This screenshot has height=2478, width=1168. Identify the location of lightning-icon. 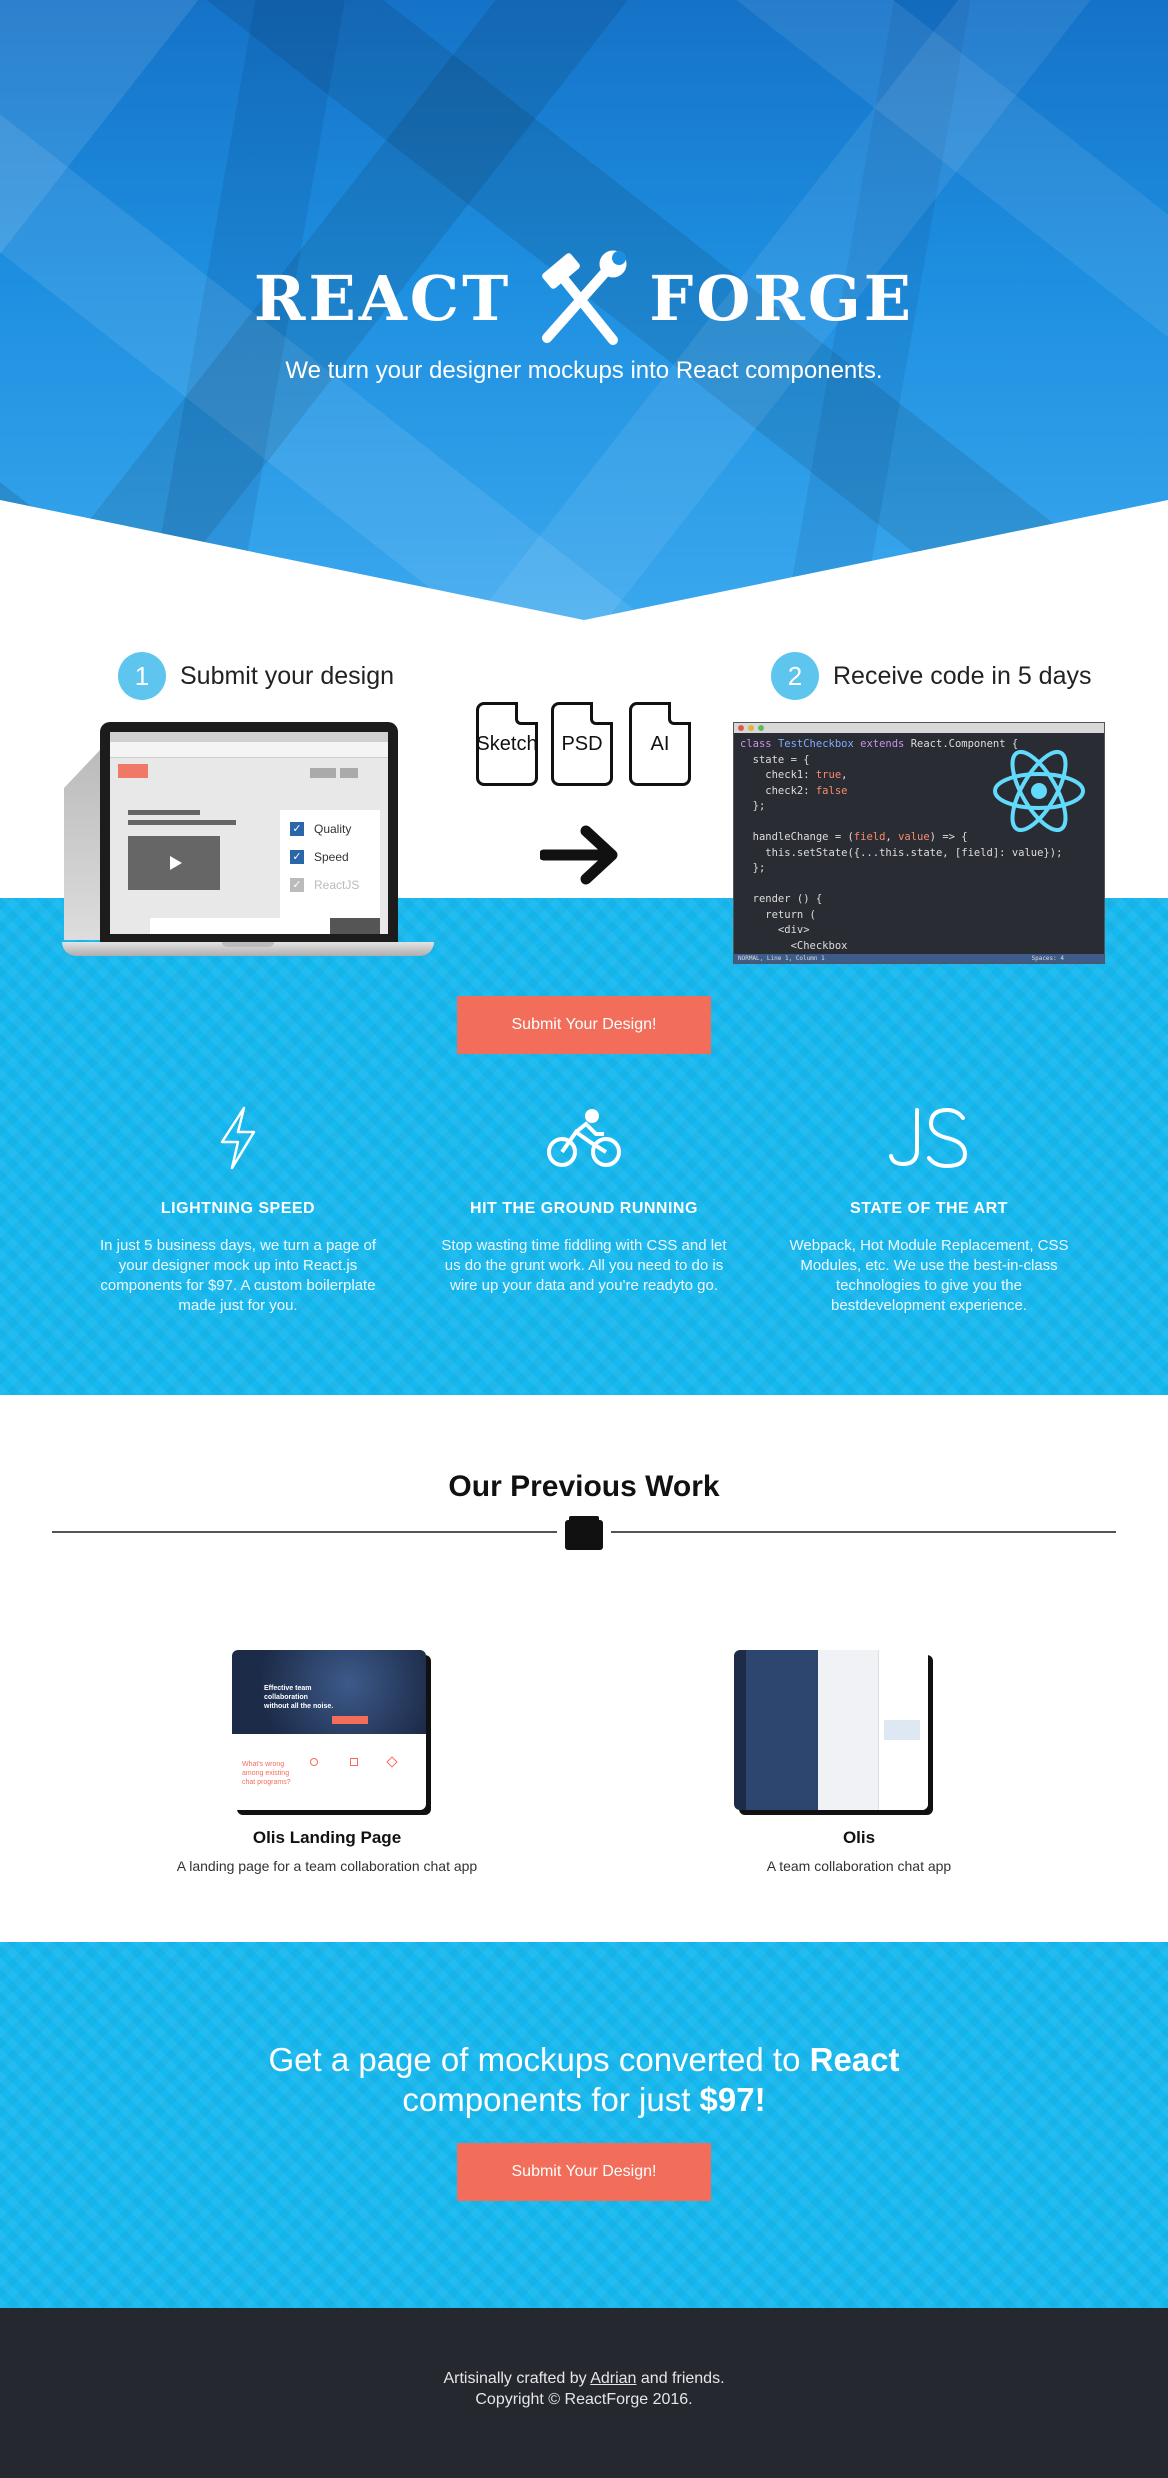
(238, 1138).